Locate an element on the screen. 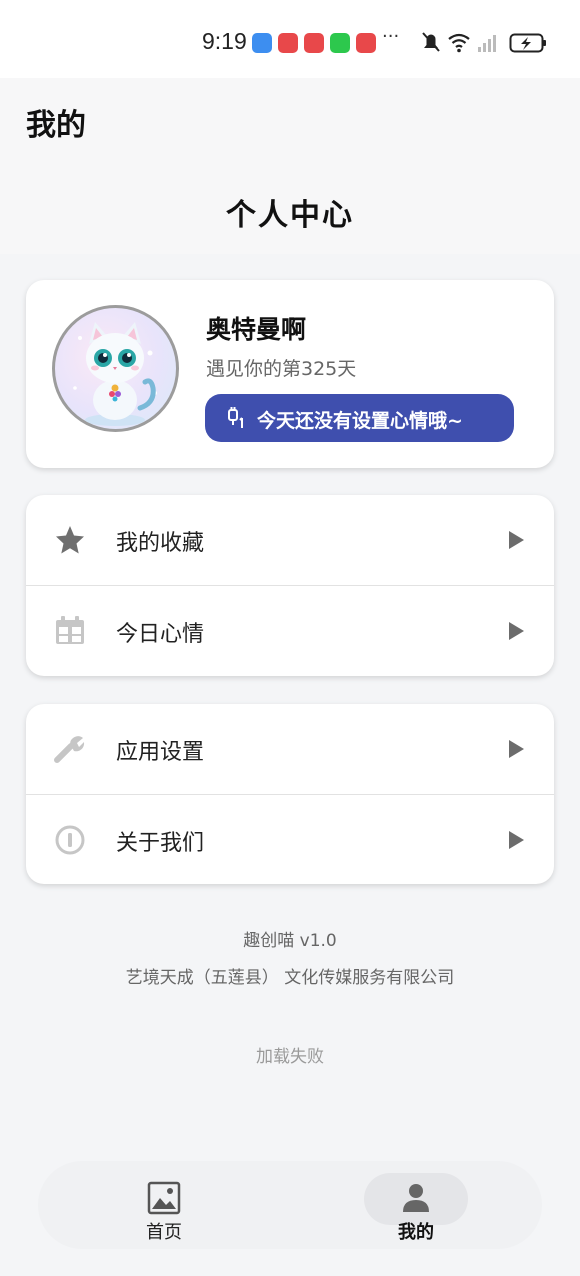 The height and width of the screenshot is (1276, 580). status-icons is located at coordinates (484, 42).